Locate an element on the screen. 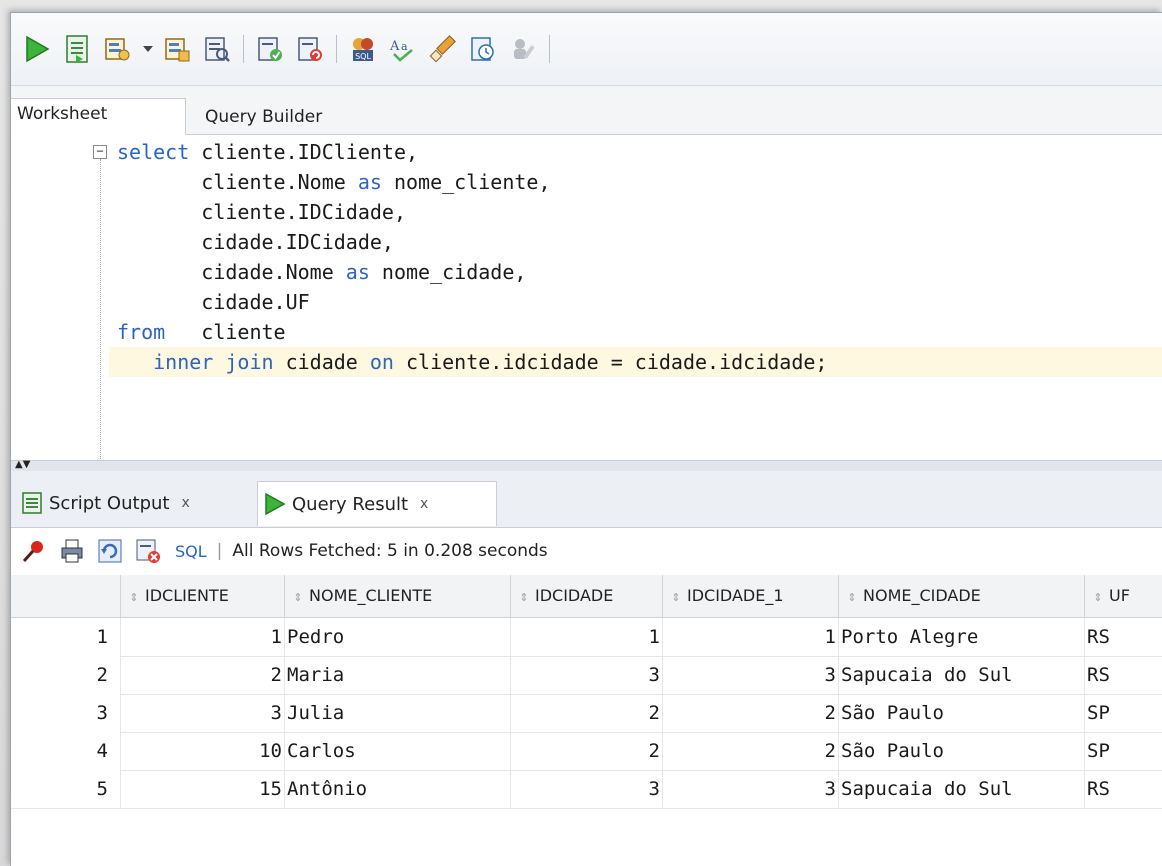 The image size is (1162, 866). code-line: cliente.Nome as nome_cliente, is located at coordinates (334, 182).